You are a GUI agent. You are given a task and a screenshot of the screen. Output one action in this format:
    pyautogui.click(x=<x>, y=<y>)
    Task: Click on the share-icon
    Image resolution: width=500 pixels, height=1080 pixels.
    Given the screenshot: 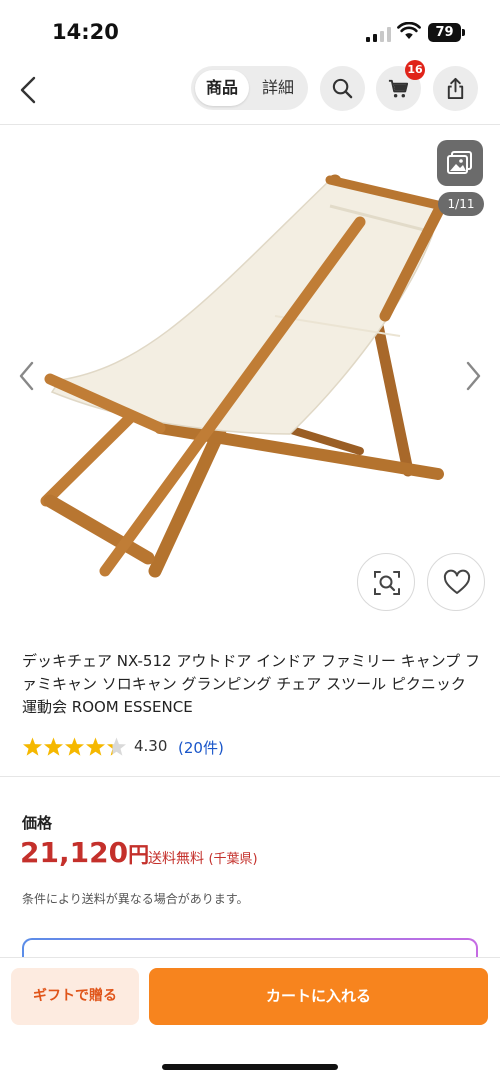 What is the action you would take?
    pyautogui.click(x=455, y=88)
    